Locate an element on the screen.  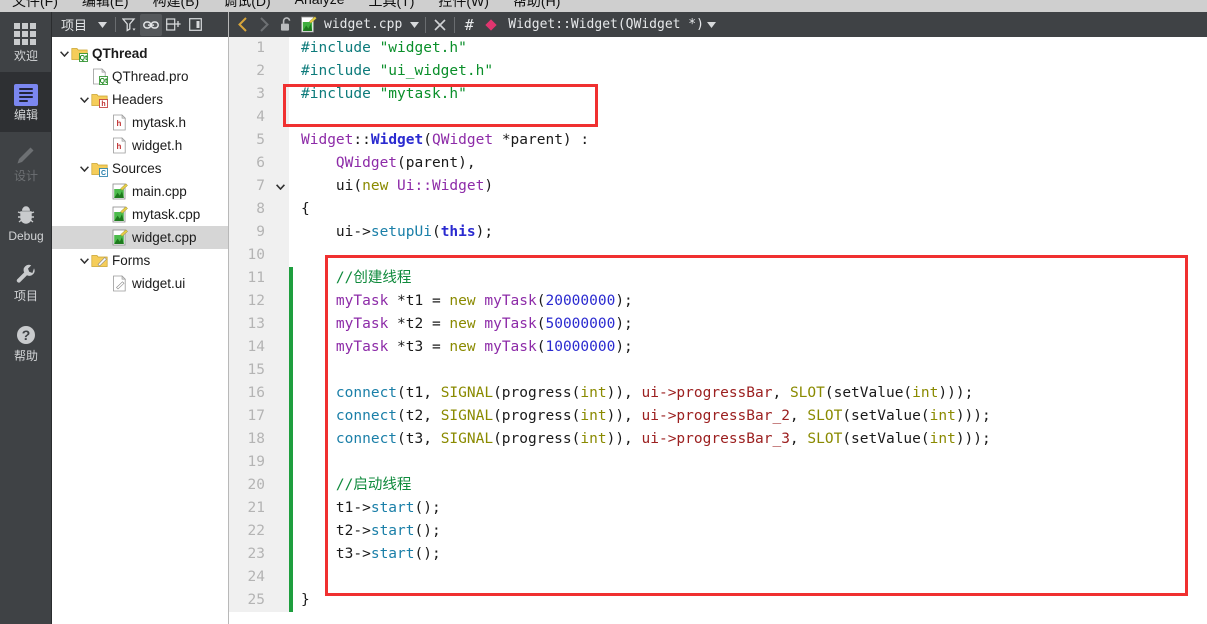
token: Ui::Widget is located at coordinates (441, 186).